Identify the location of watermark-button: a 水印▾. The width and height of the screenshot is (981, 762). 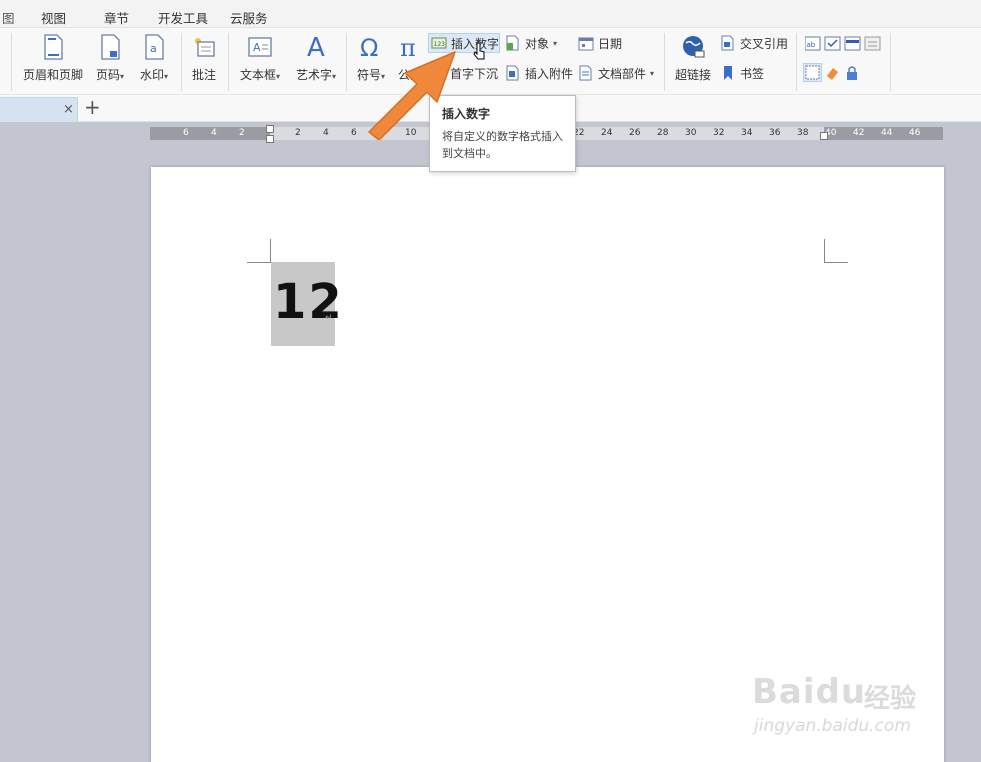
(154, 59).